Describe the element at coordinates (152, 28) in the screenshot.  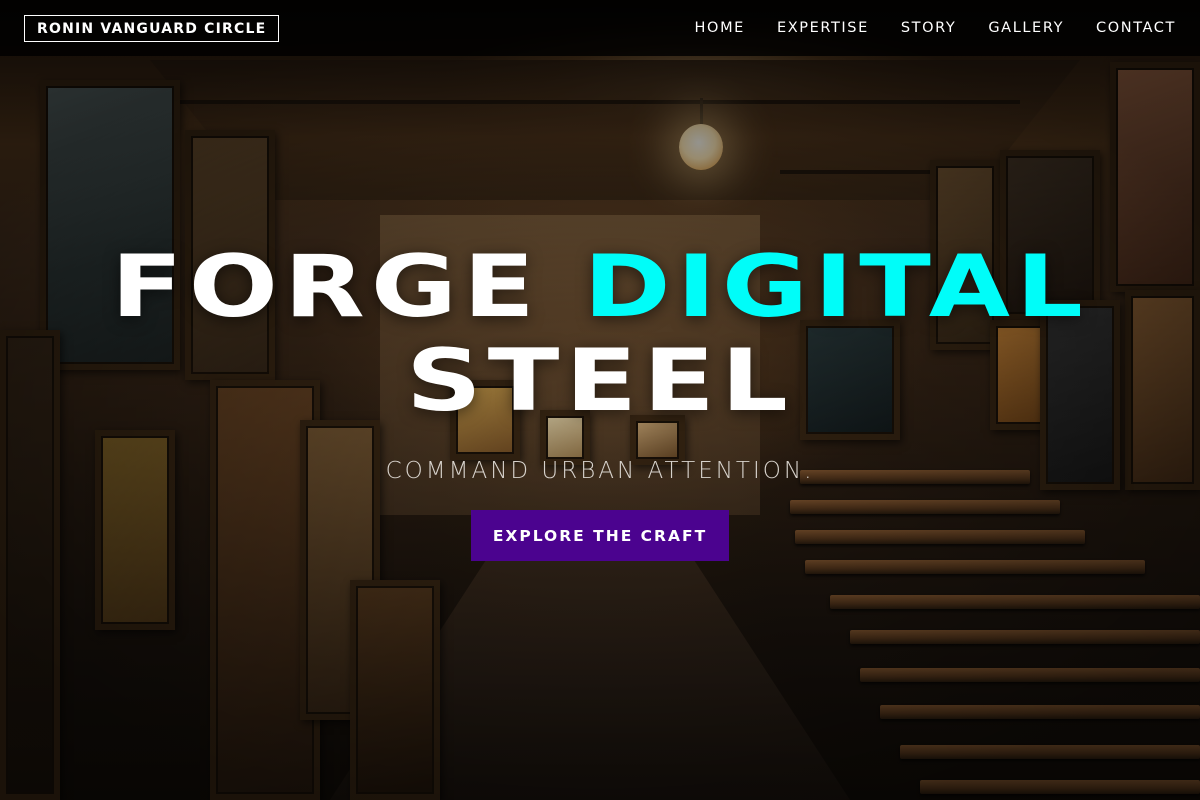
I see `brand-logo: RONIN VANGUARD CIRCLE` at that location.